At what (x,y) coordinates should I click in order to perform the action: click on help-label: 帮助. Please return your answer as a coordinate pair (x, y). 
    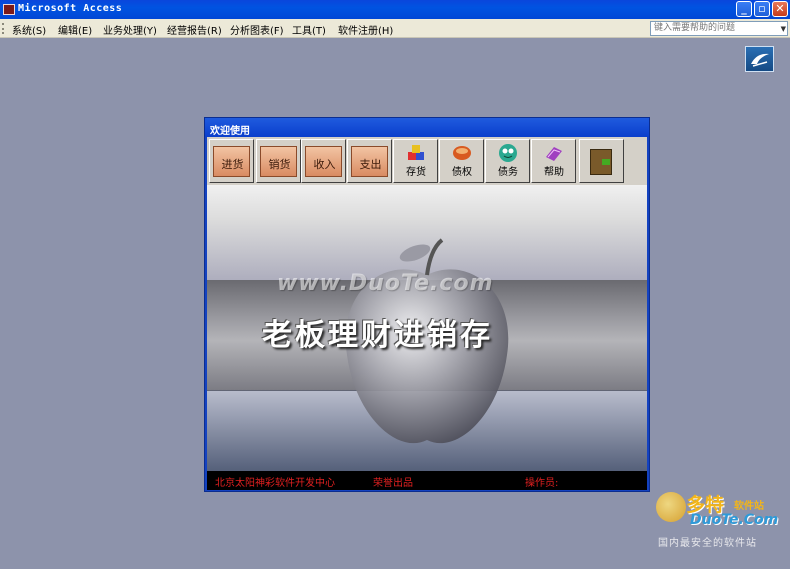
    Looking at the image, I should click on (554, 172).